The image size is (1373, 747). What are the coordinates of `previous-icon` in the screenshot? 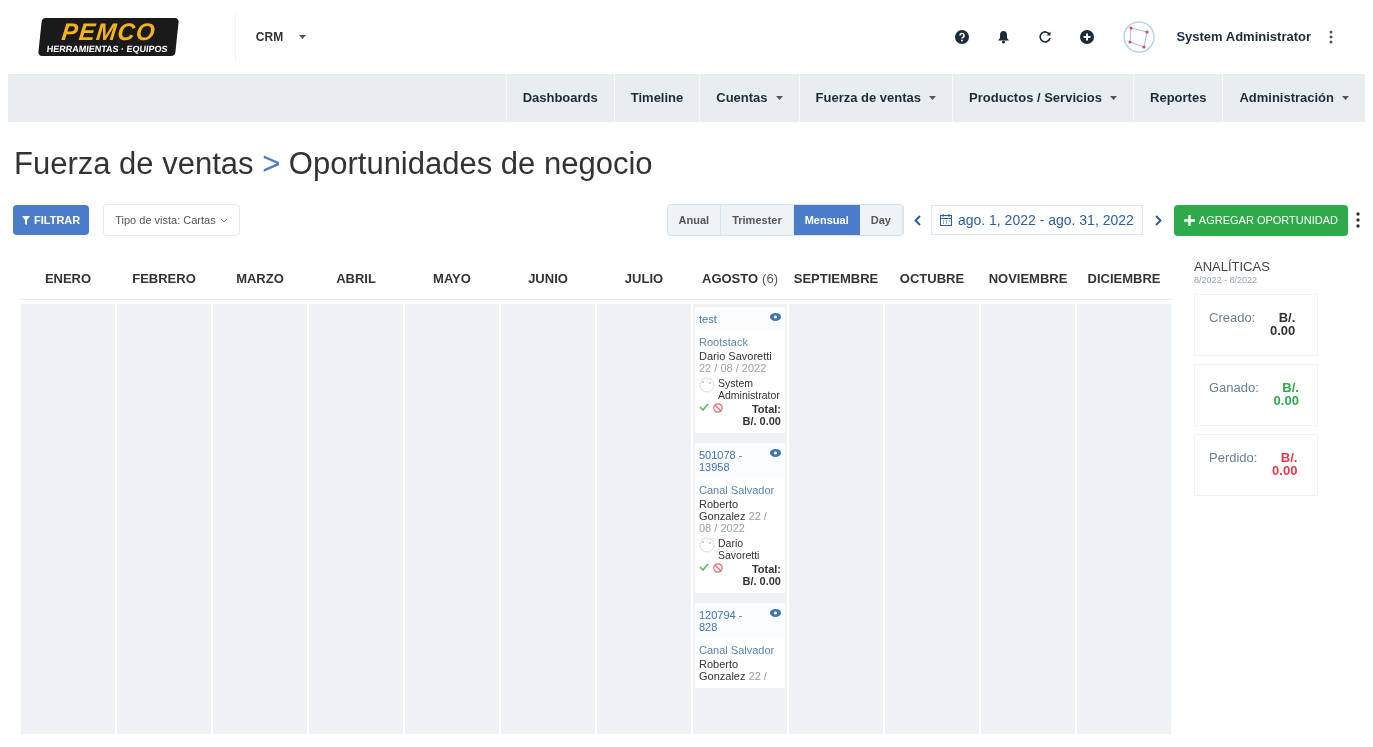 It's located at (917, 220).